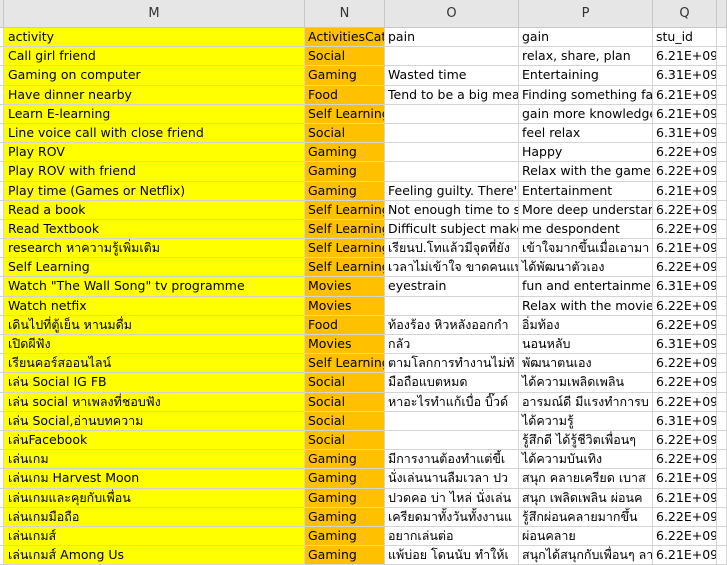 The image size is (727, 565). I want to click on cell-pain: มือถือแบตหมด, so click(452, 383).